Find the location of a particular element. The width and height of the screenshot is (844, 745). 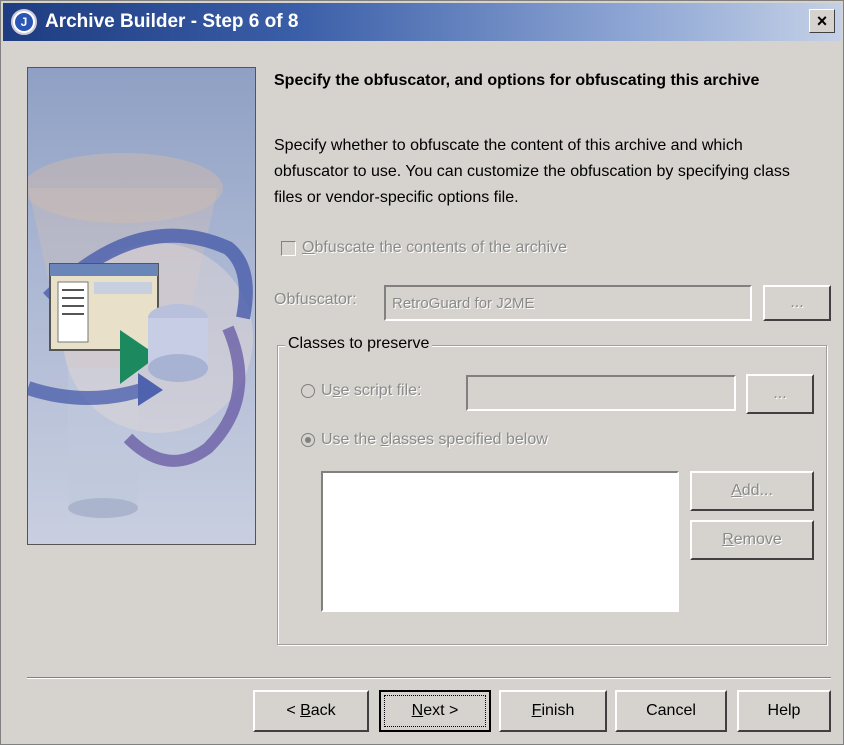

close-icon: × is located at coordinates (822, 20).